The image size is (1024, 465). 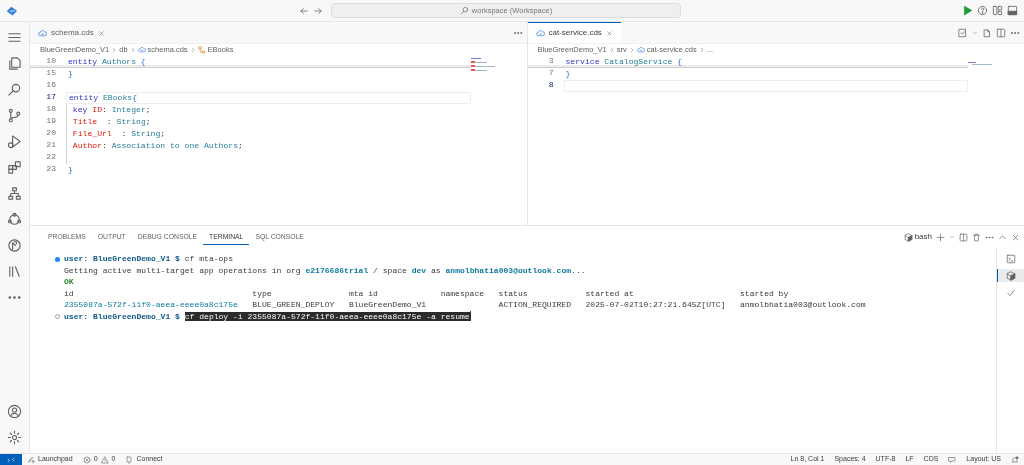 What do you see at coordinates (151, 305) in the screenshot?
I see `table-cell-text: 2355087a-572f-11f0-aeea-eeee0a8c175e` at bounding box center [151, 305].